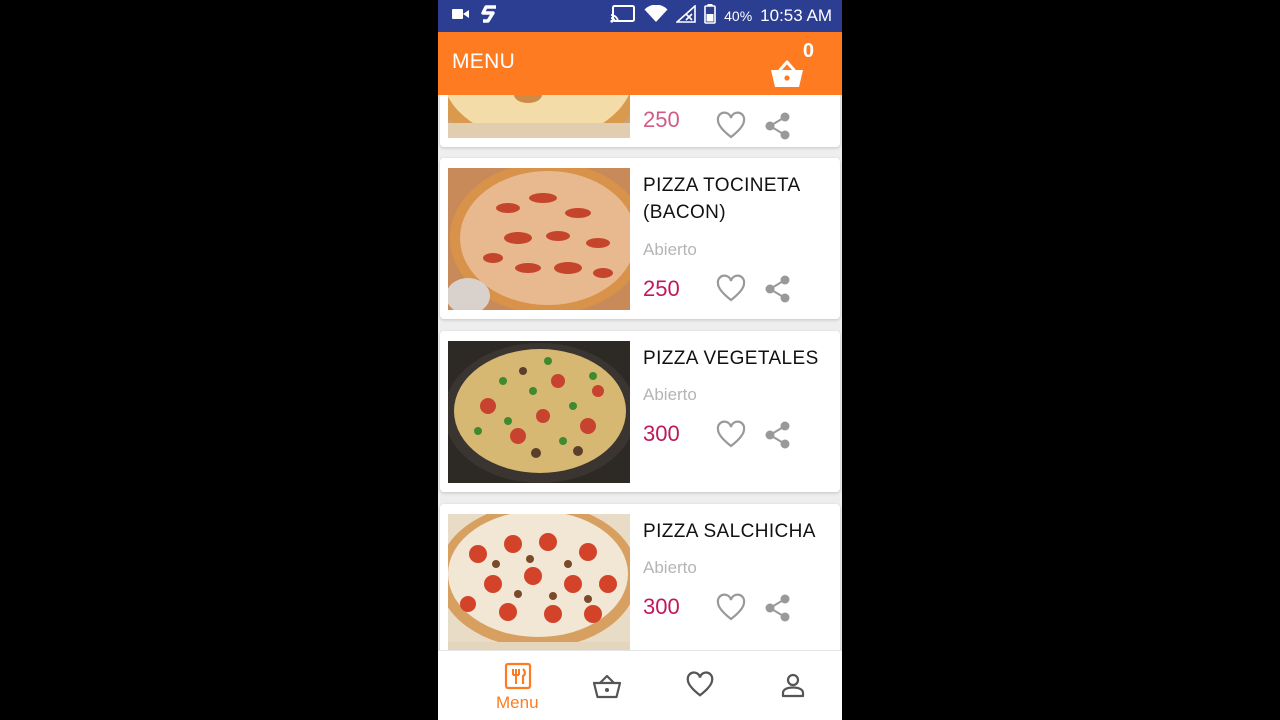  What do you see at coordinates (796, 15) in the screenshot?
I see `clock: 10:53 AM` at bounding box center [796, 15].